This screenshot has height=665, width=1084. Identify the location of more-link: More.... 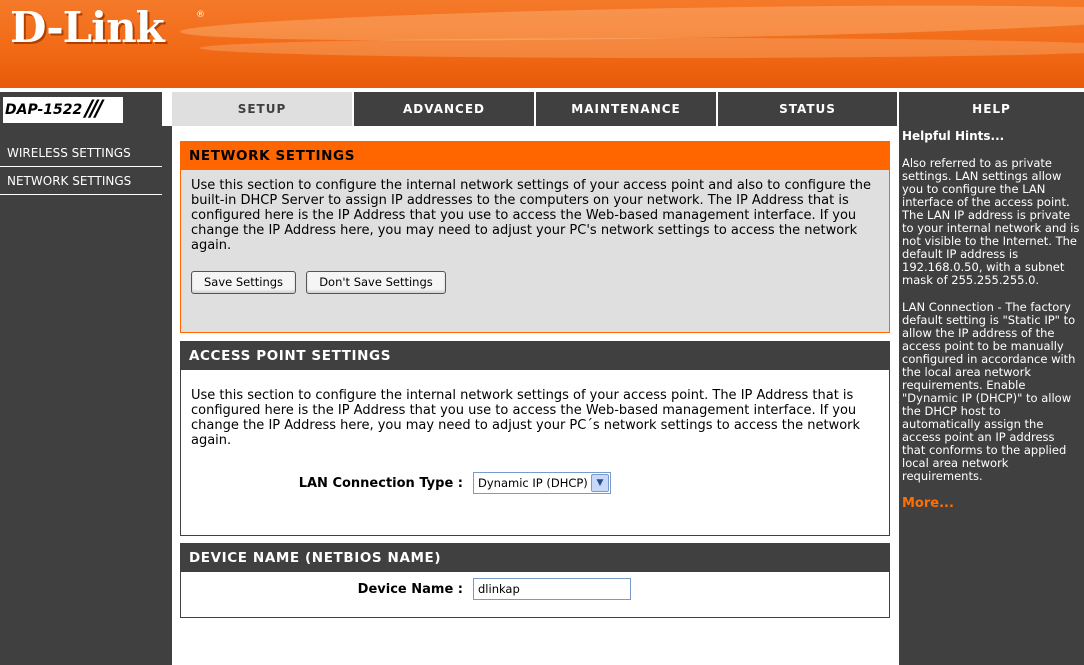
(991, 503).